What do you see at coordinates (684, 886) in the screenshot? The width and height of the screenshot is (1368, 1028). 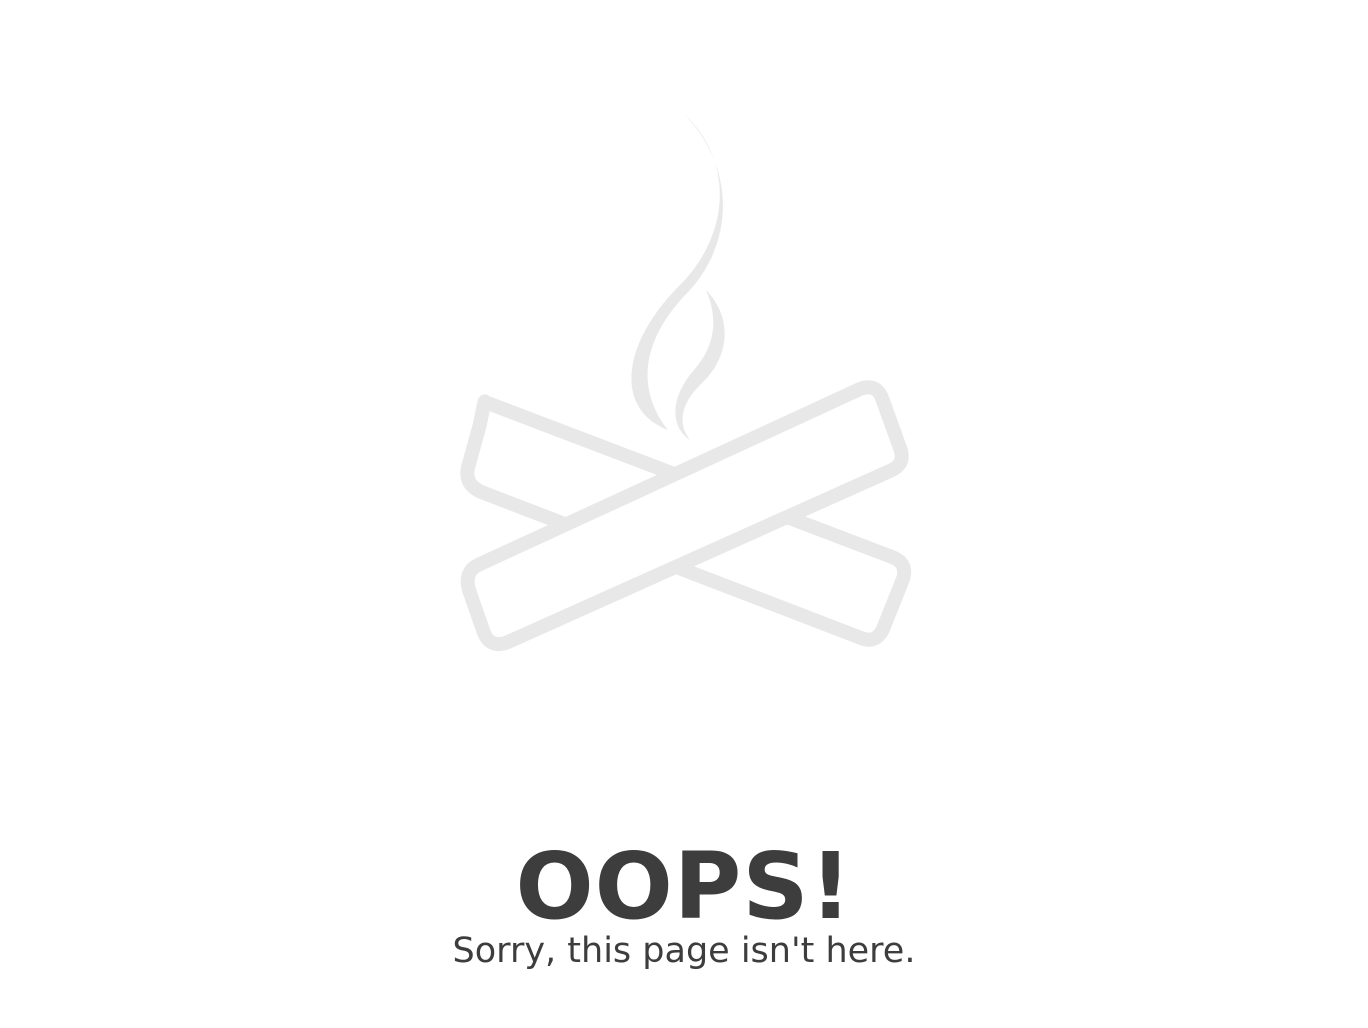 I see `error-title: OOPS!` at bounding box center [684, 886].